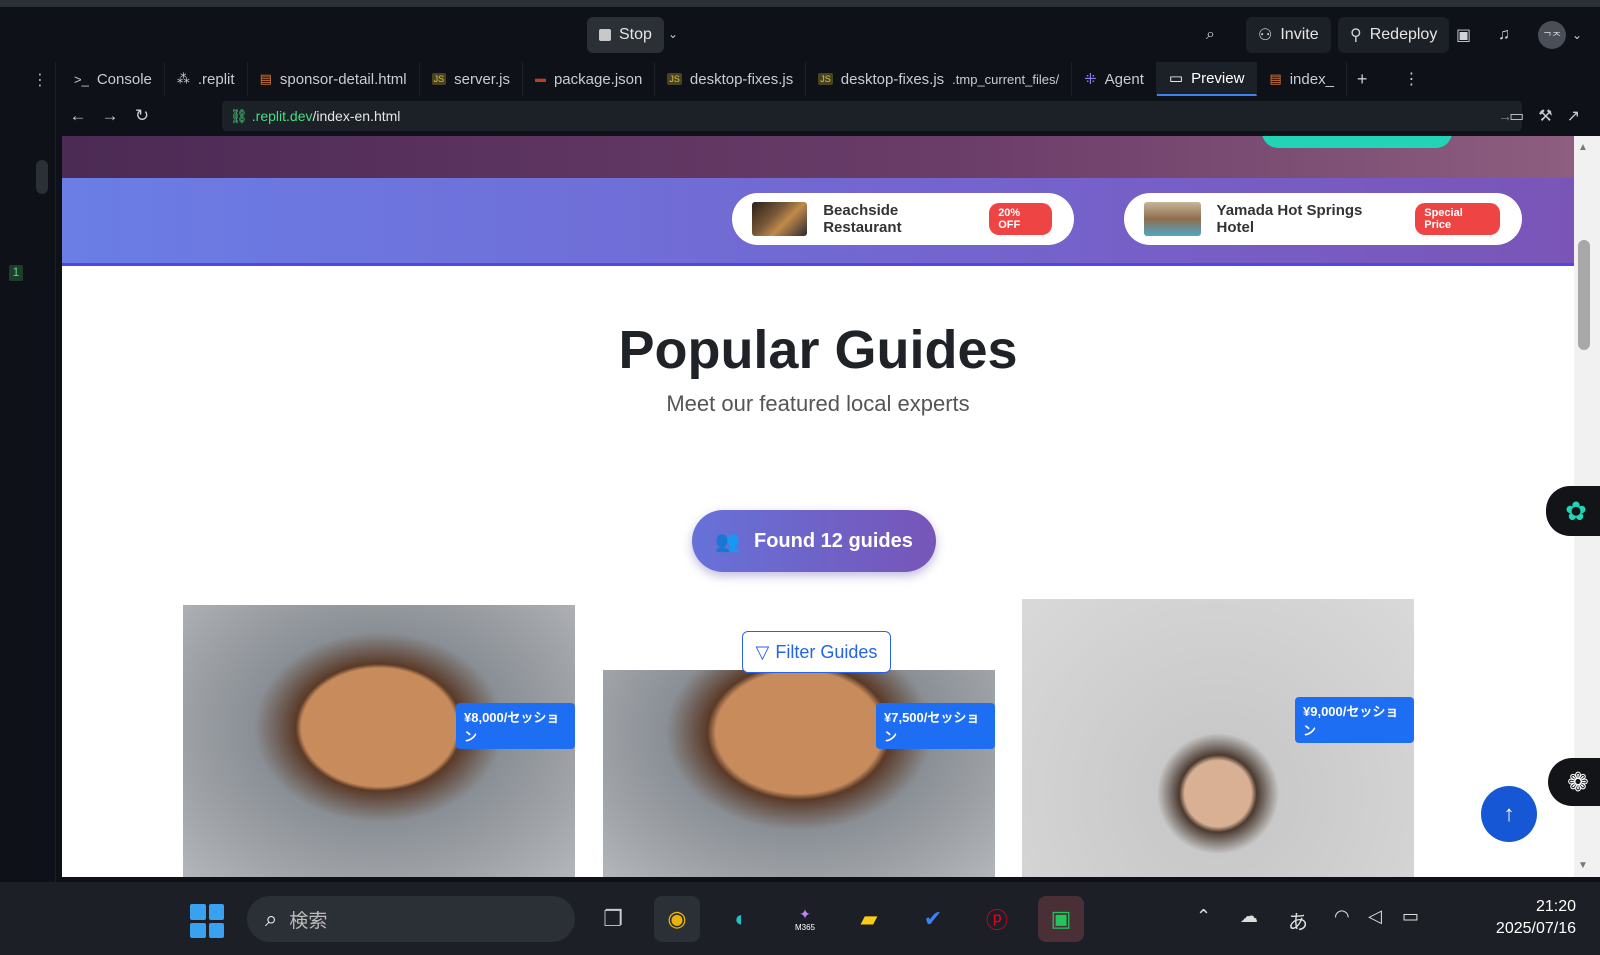 The height and width of the screenshot is (955, 1600). Describe the element at coordinates (1394, 35) in the screenshot. I see `redeploy-button: ⚲ Redeploy` at that location.